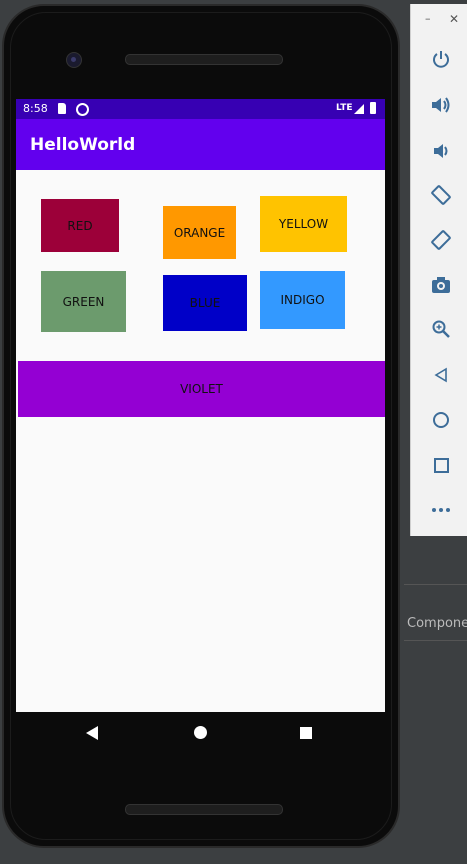 Image resolution: width=467 pixels, height=864 pixels. What do you see at coordinates (441, 465) in the screenshot?
I see `overview-icon` at bounding box center [441, 465].